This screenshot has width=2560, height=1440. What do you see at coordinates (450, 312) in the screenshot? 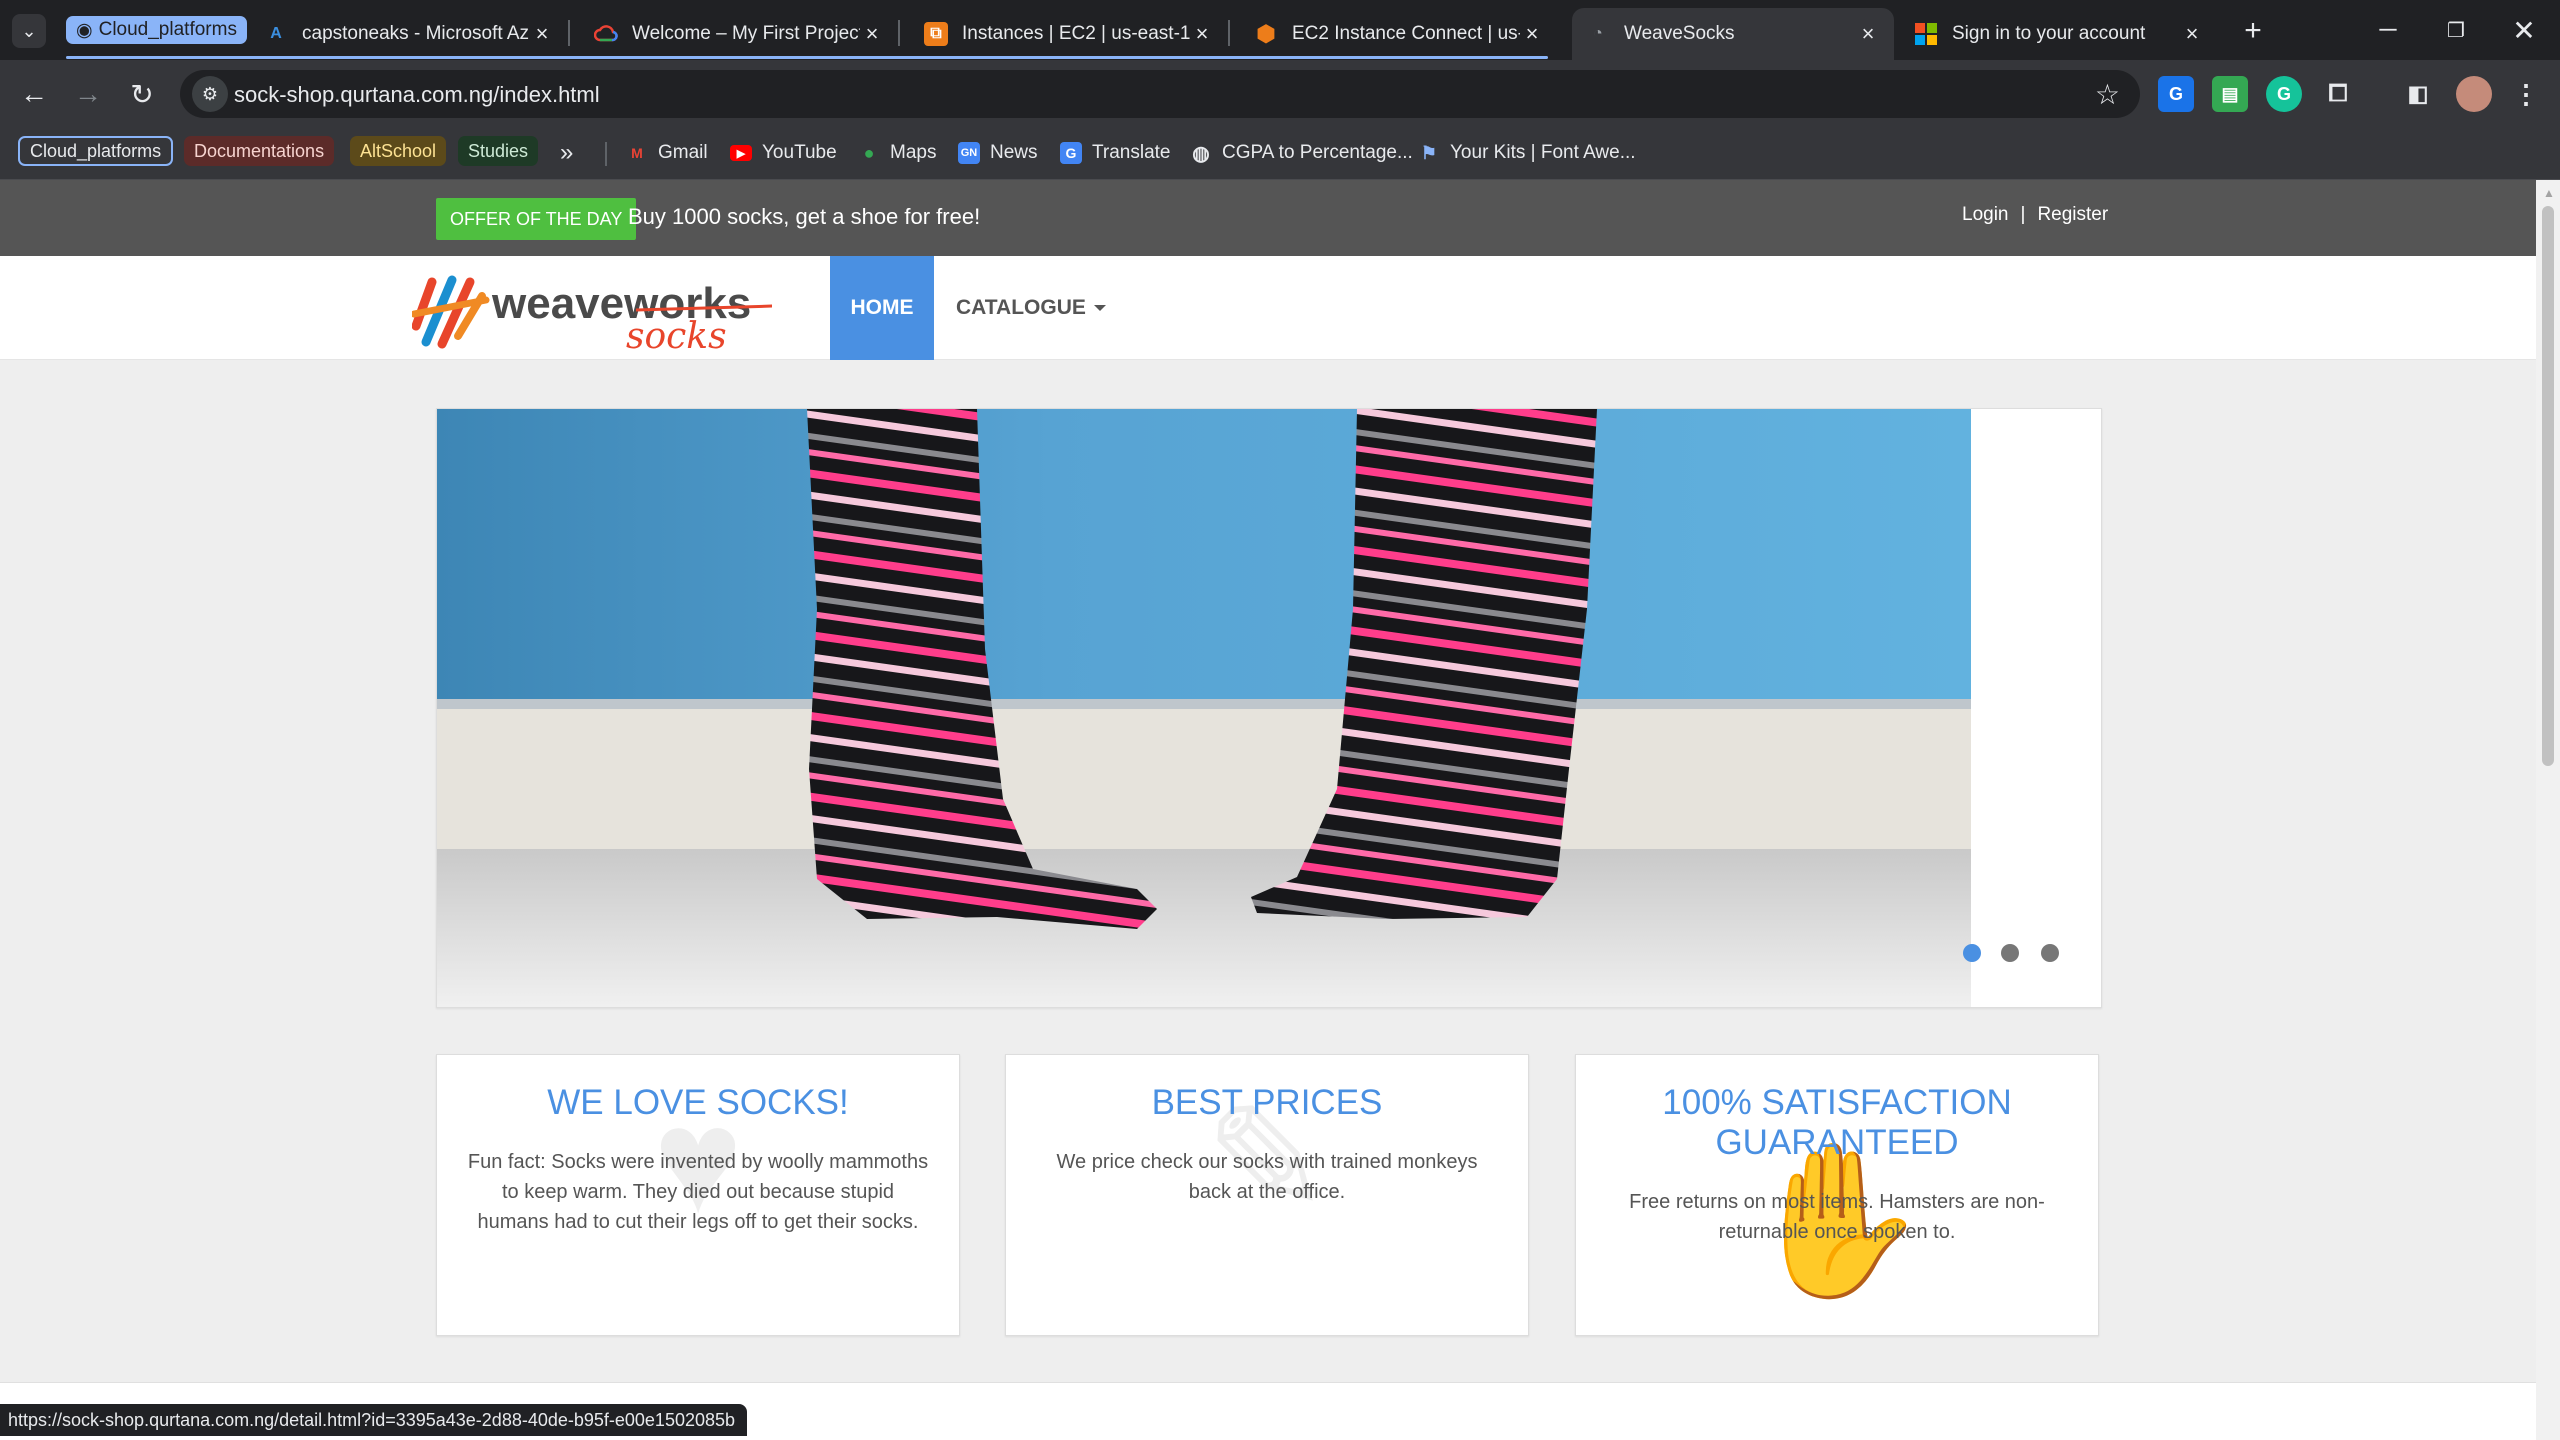
I see `logo-mark-icon` at bounding box center [450, 312].